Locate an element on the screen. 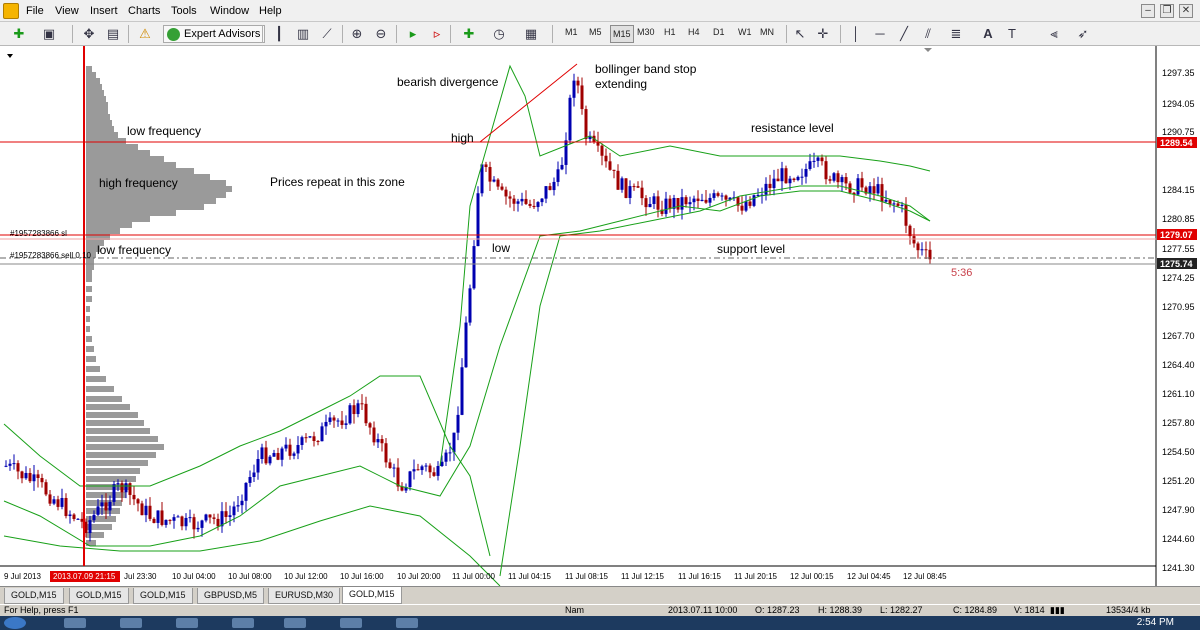  templates-icon: ▦ is located at coordinates (531, 34).